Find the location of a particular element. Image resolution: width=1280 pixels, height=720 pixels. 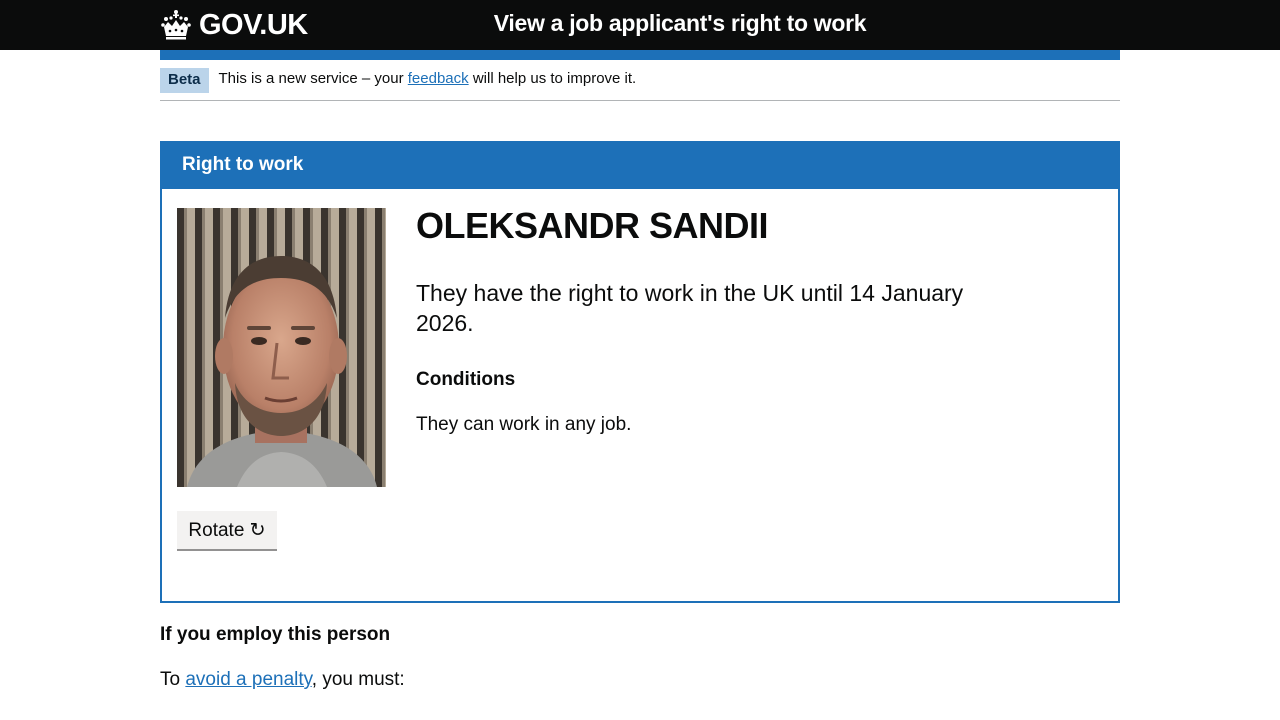

header-blue-strip is located at coordinates (640, 55).